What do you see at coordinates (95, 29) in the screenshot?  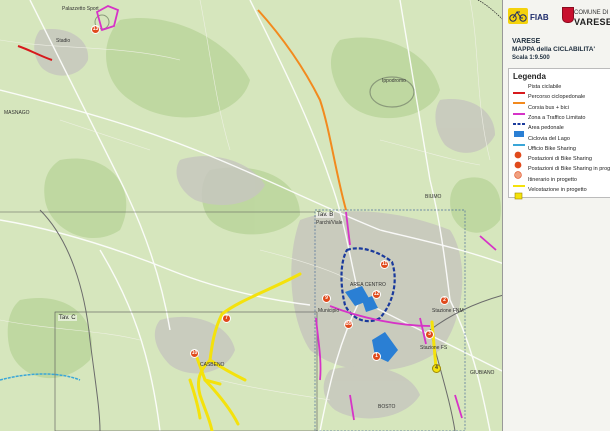 I see `bike-sharing-pin: 13` at bounding box center [95, 29].